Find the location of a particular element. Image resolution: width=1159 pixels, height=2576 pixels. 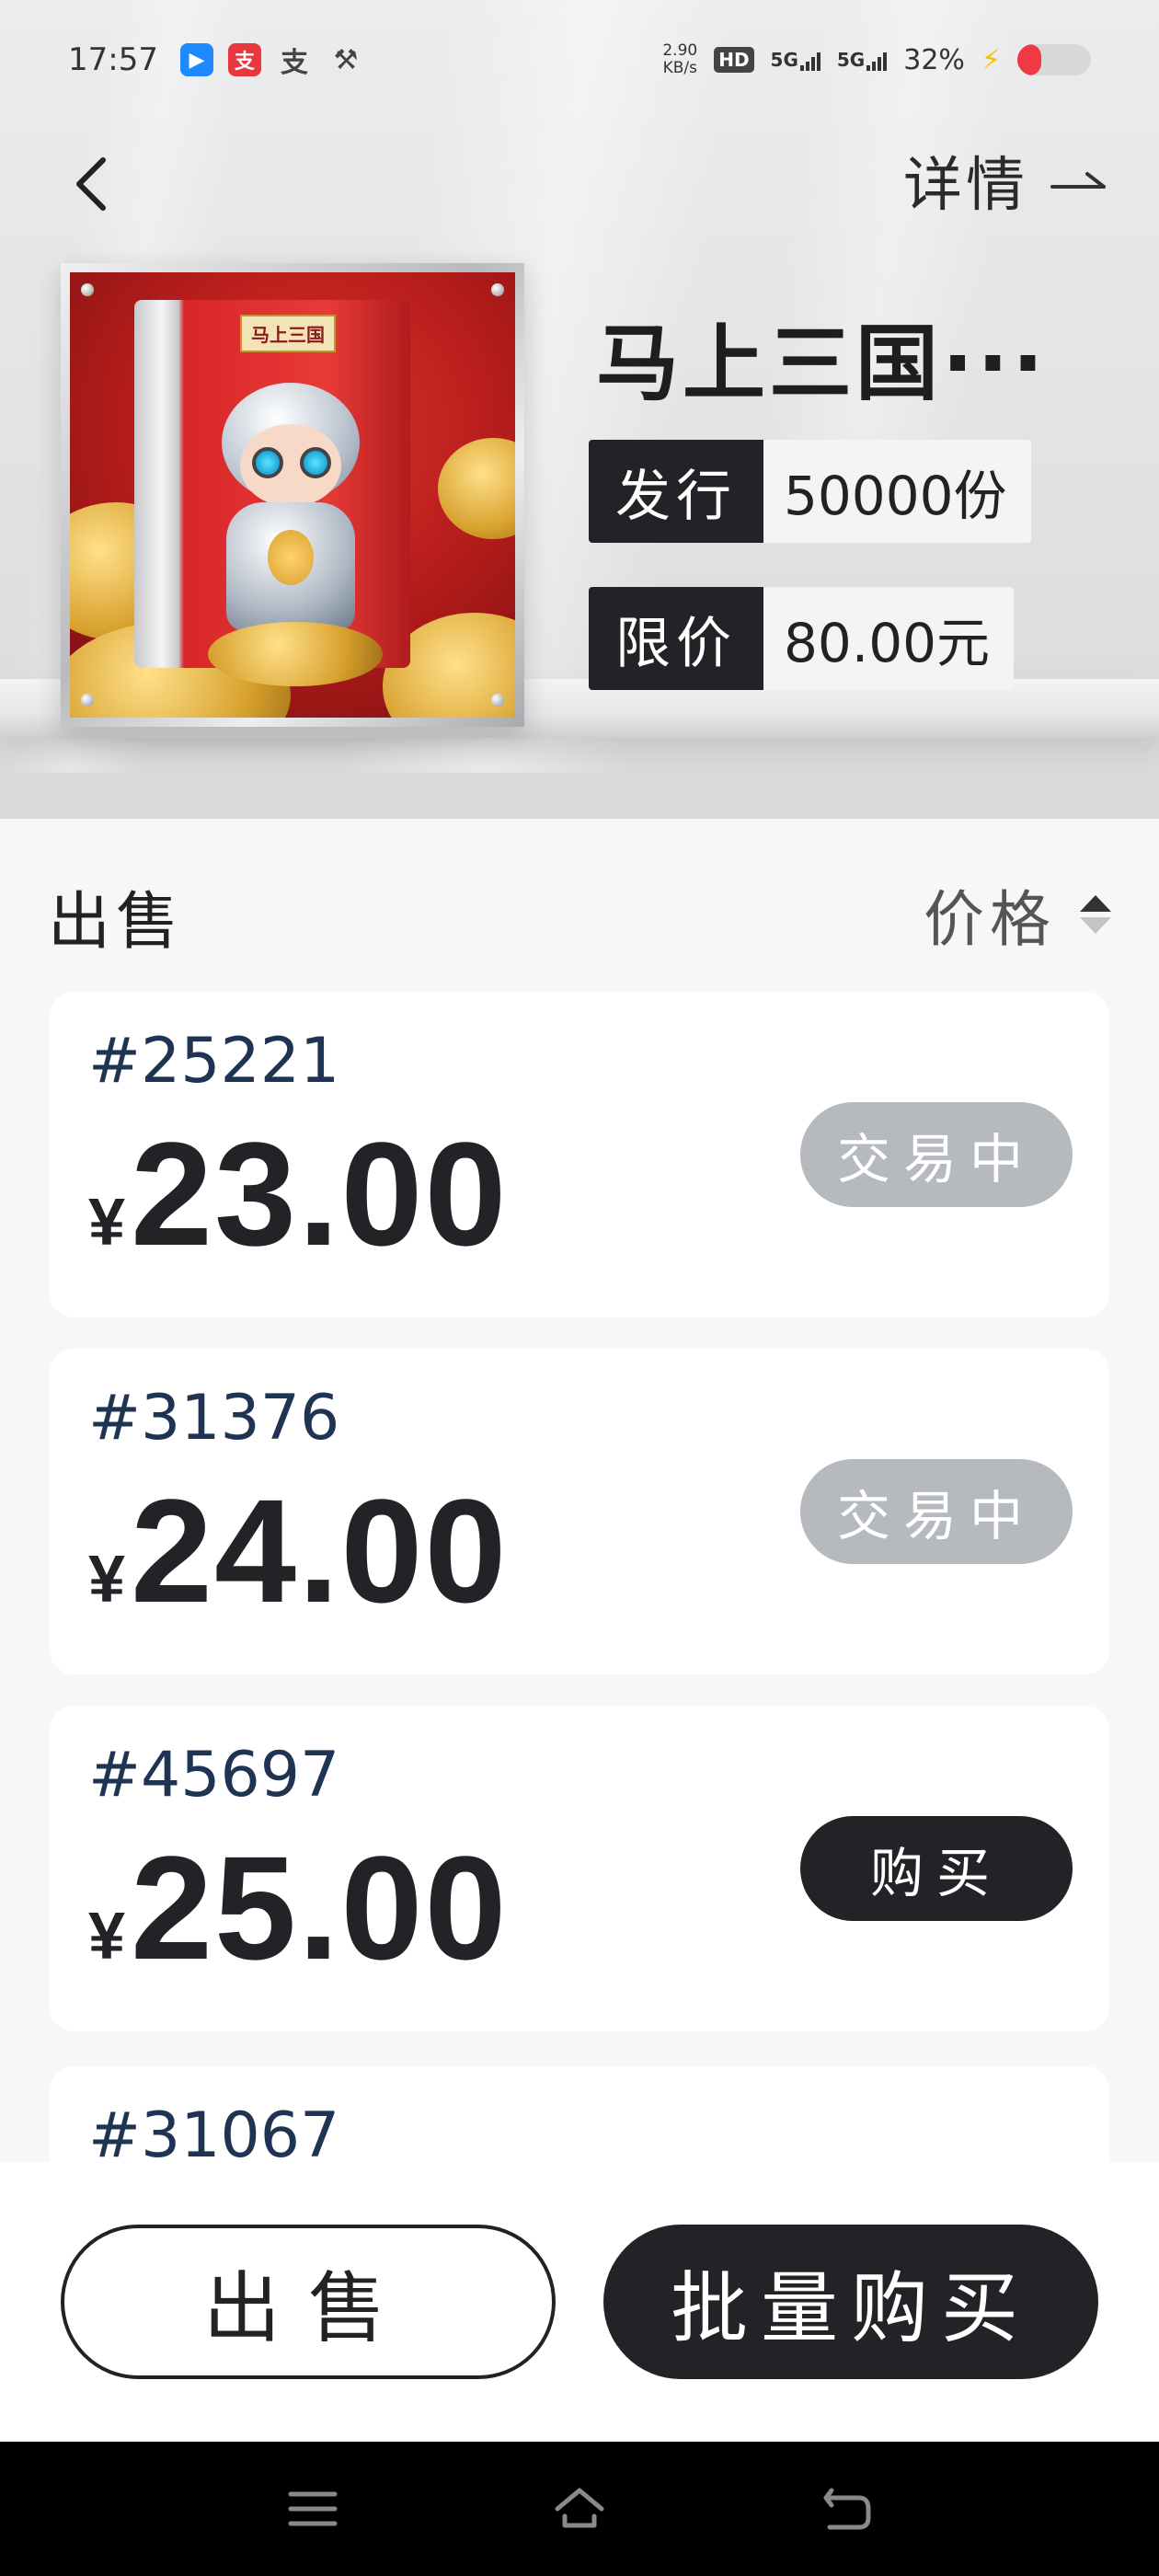

back-button is located at coordinates (92, 184).